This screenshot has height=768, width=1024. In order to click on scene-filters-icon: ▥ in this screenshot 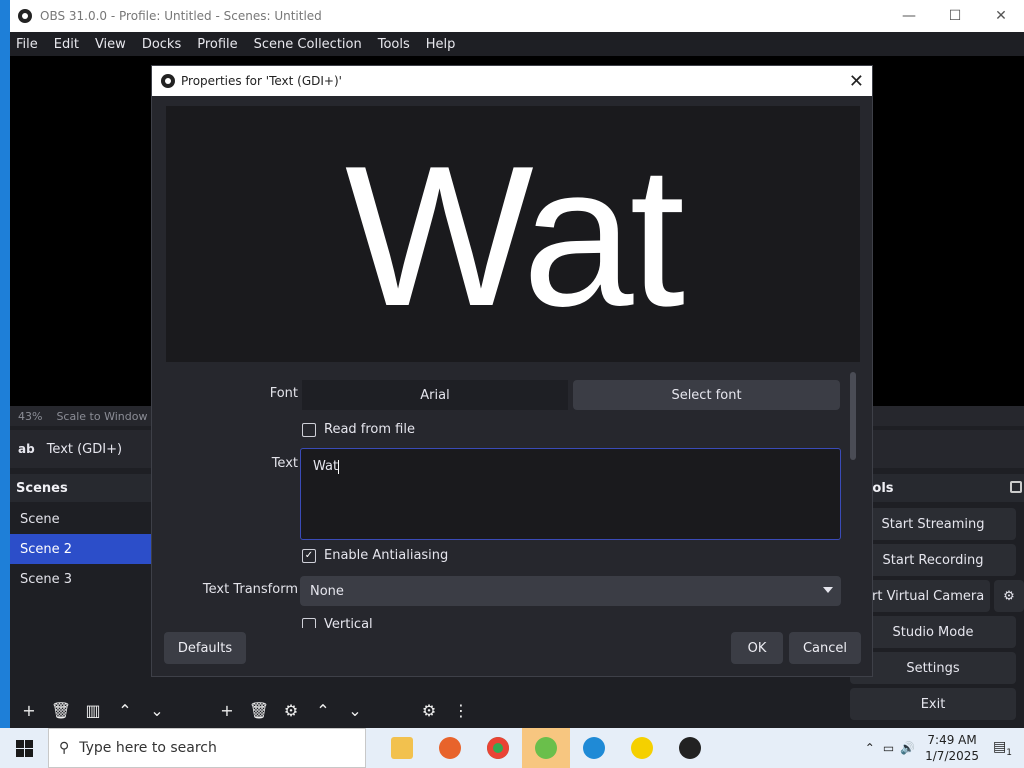, I will do `click(93, 710)`.